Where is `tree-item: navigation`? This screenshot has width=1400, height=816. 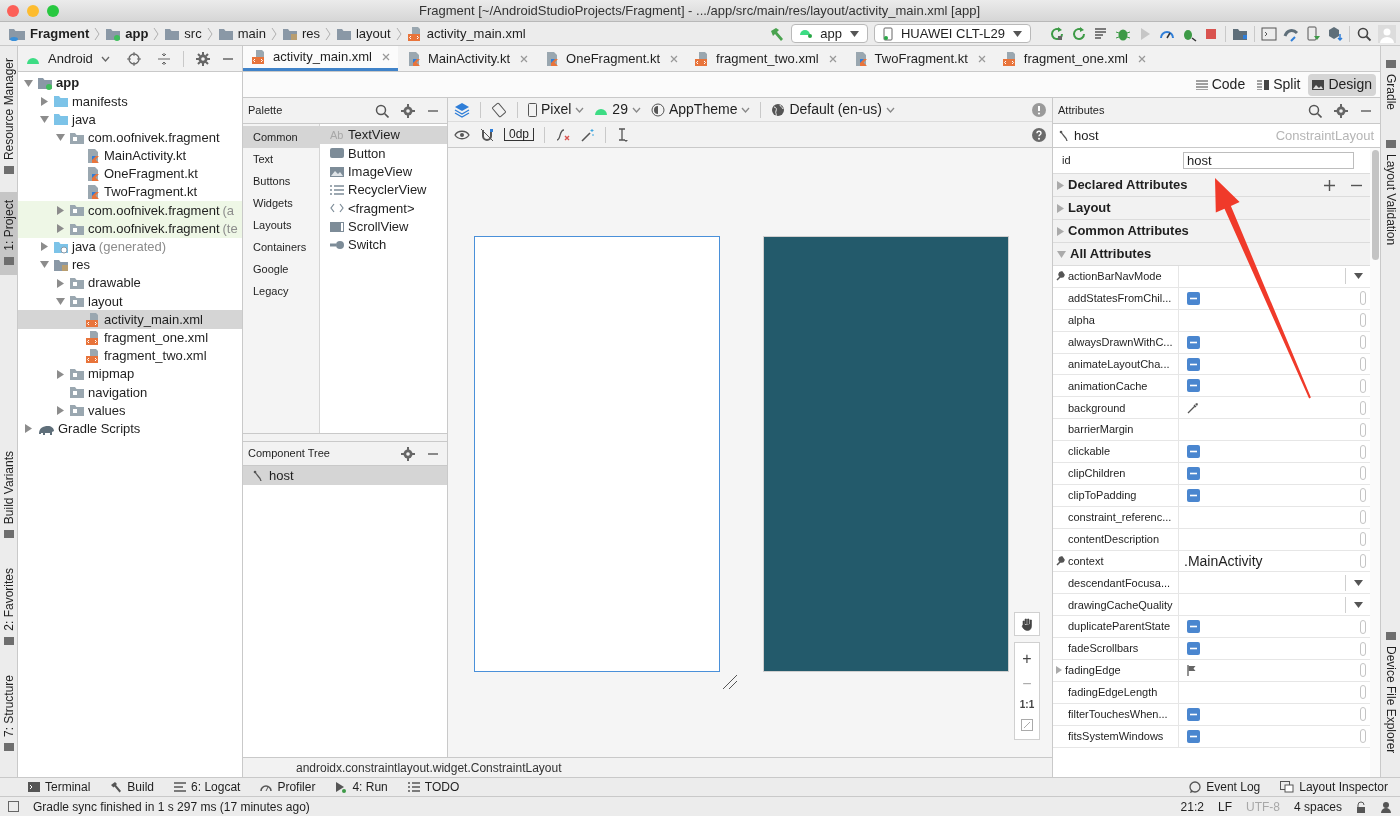
tree-item: navigation is located at coordinates (130, 392).